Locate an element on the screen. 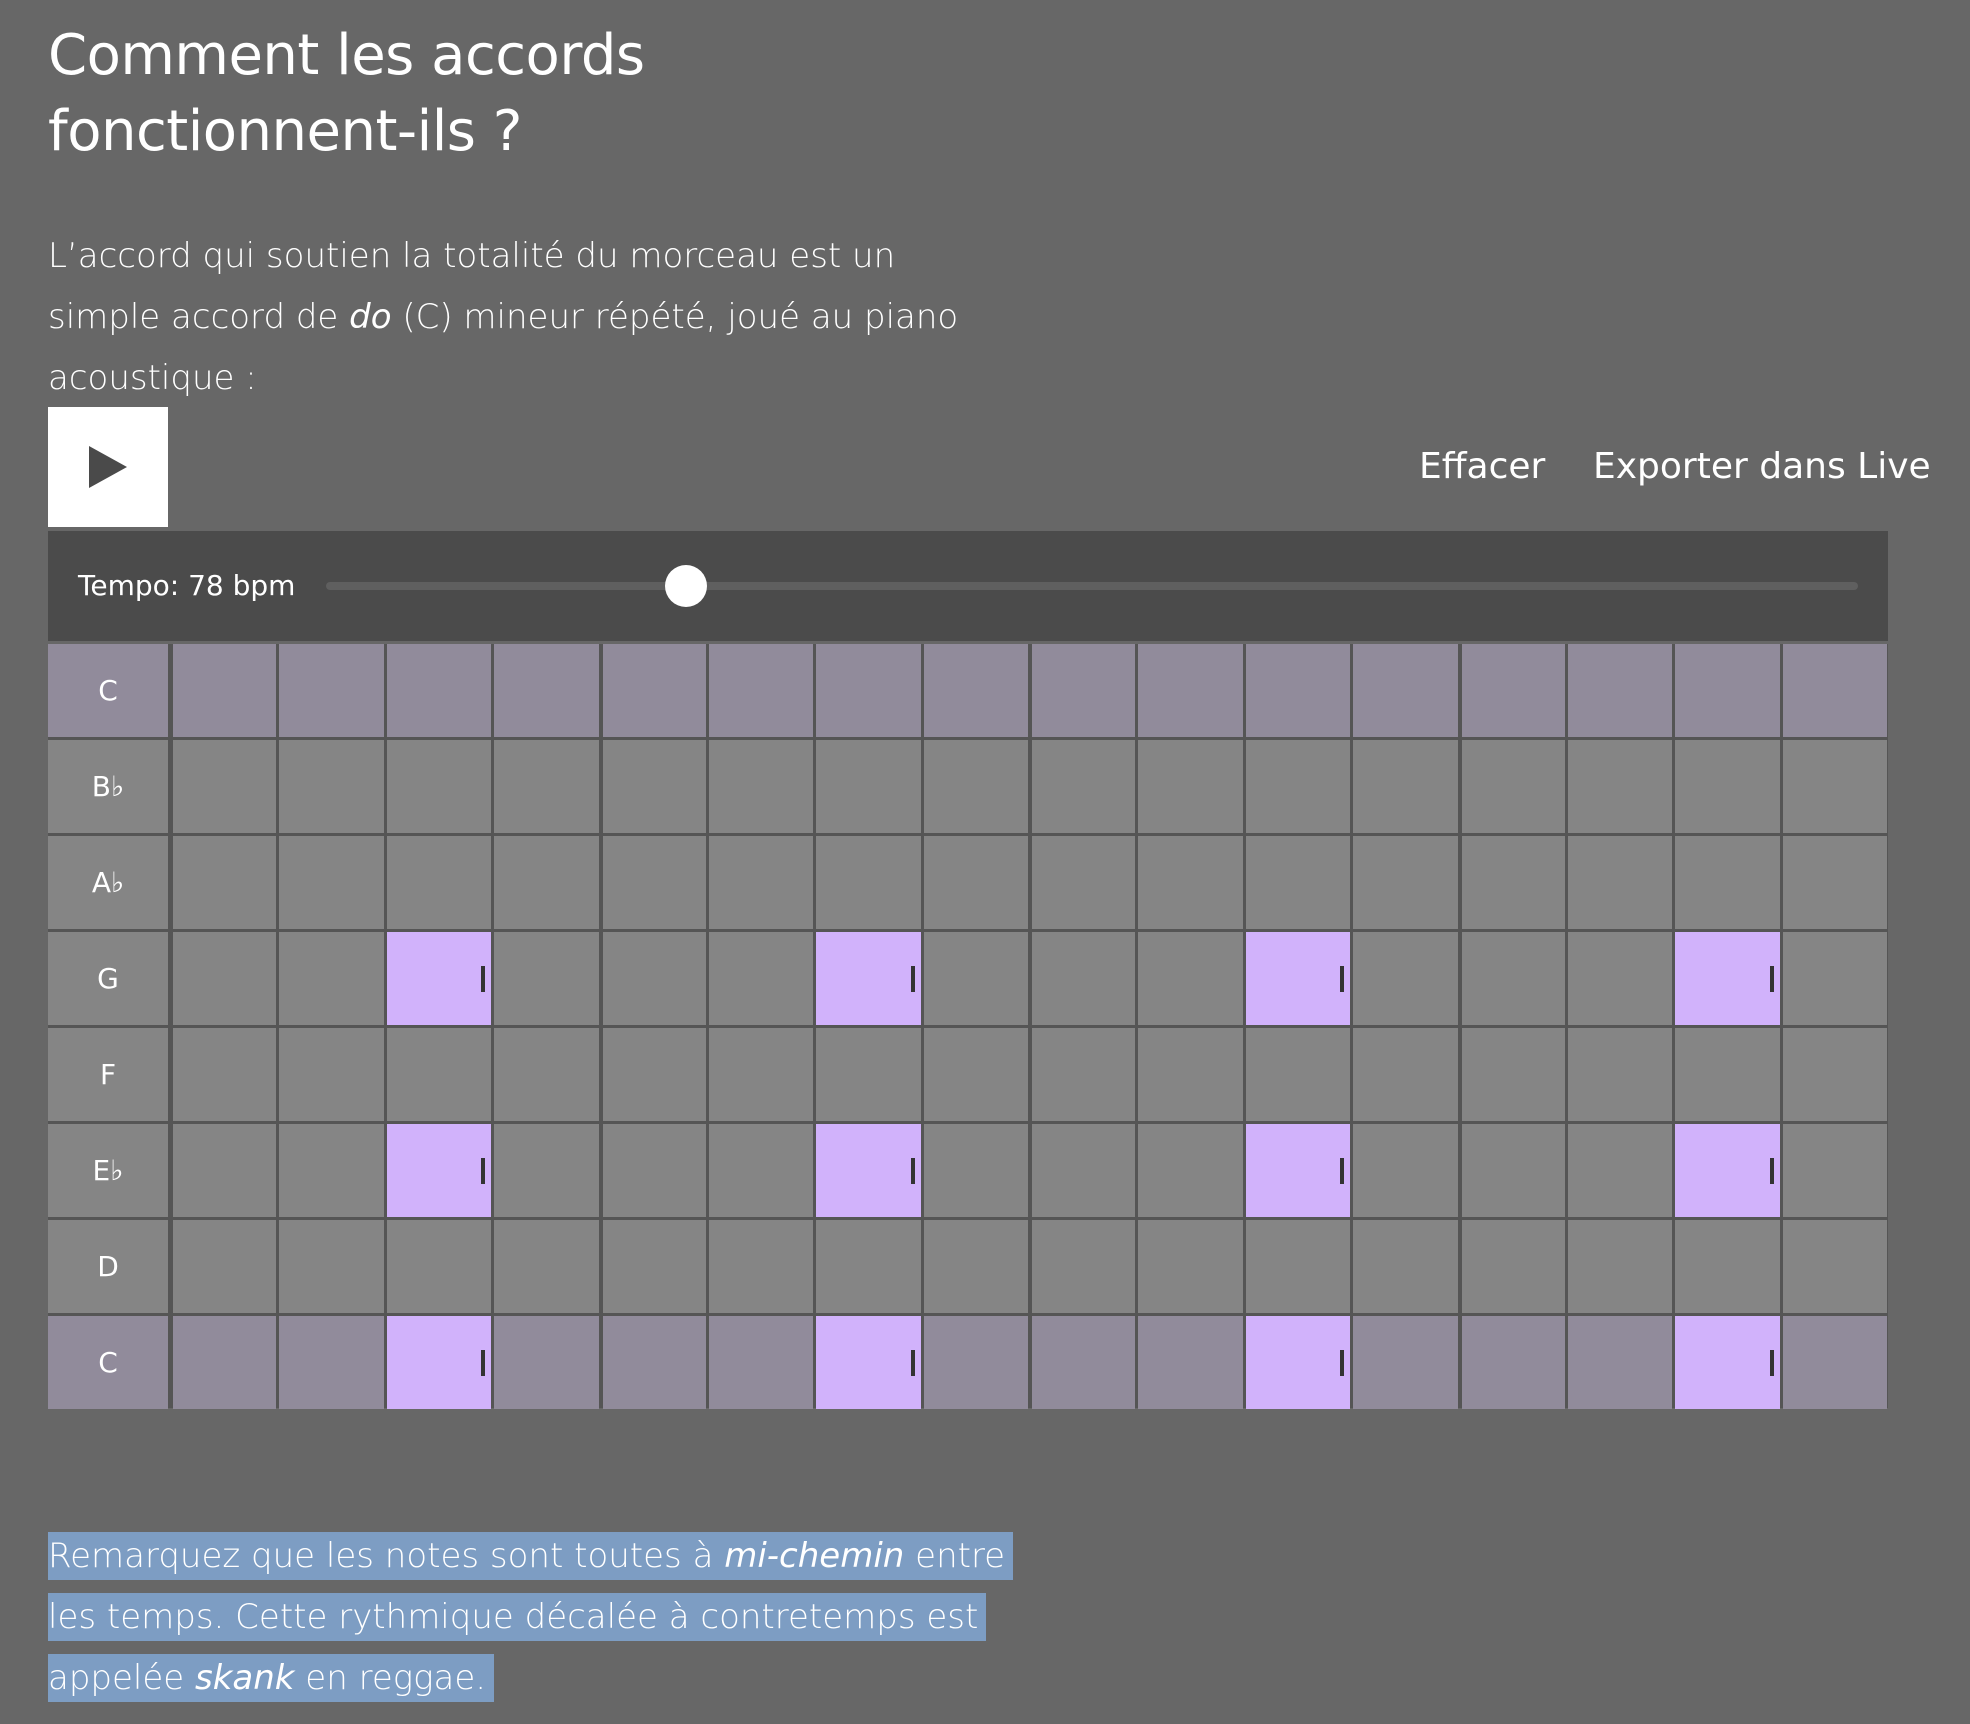 The height and width of the screenshot is (1724, 1970). play-button is located at coordinates (108, 467).